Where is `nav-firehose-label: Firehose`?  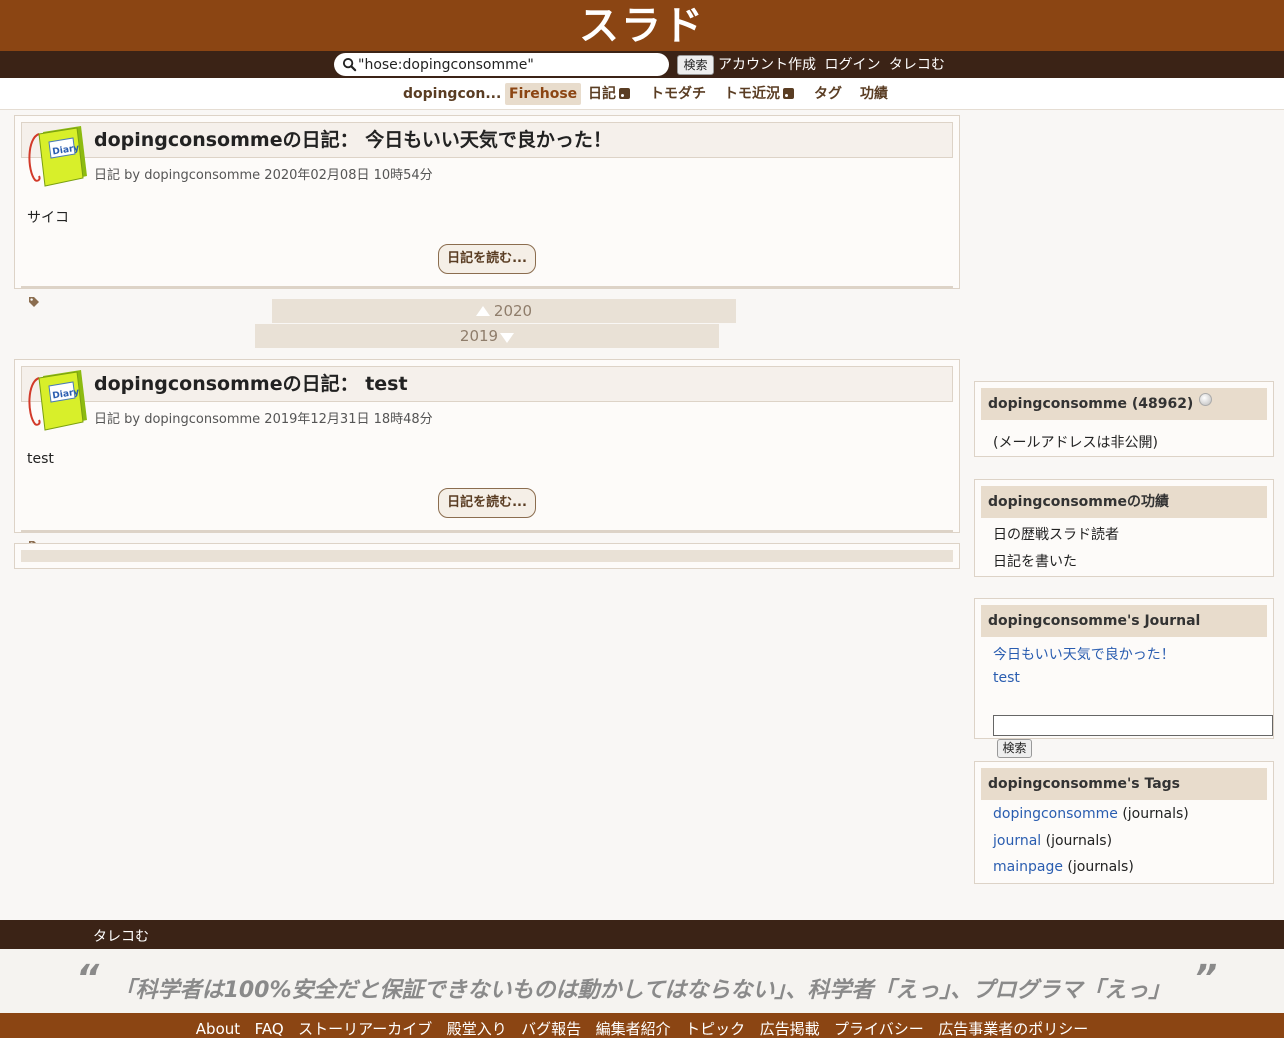 nav-firehose-label: Firehose is located at coordinates (543, 94).